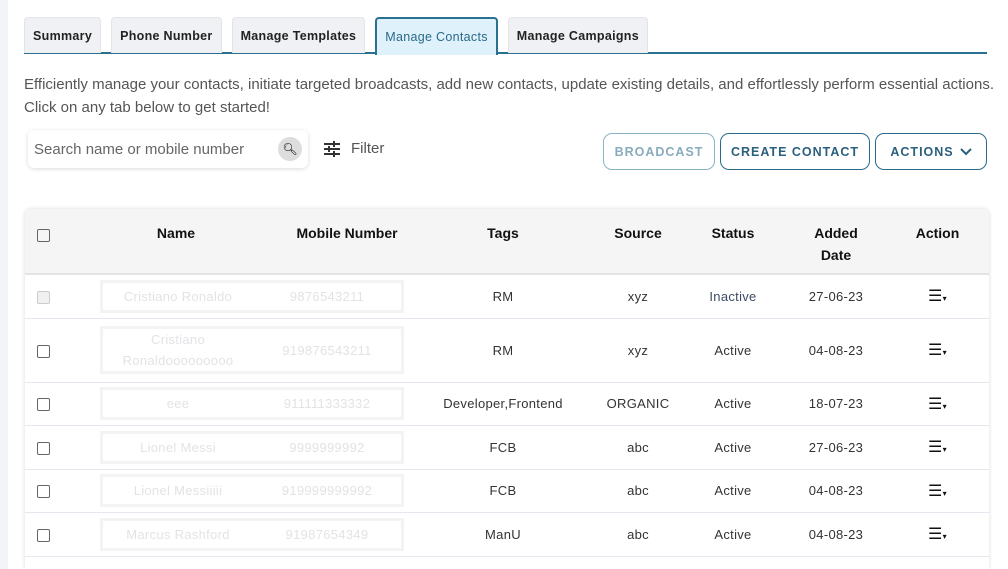 The image size is (1008, 569). Describe the element at coordinates (795, 151) in the screenshot. I see `create-contact-button: CREATE CONTACT` at that location.